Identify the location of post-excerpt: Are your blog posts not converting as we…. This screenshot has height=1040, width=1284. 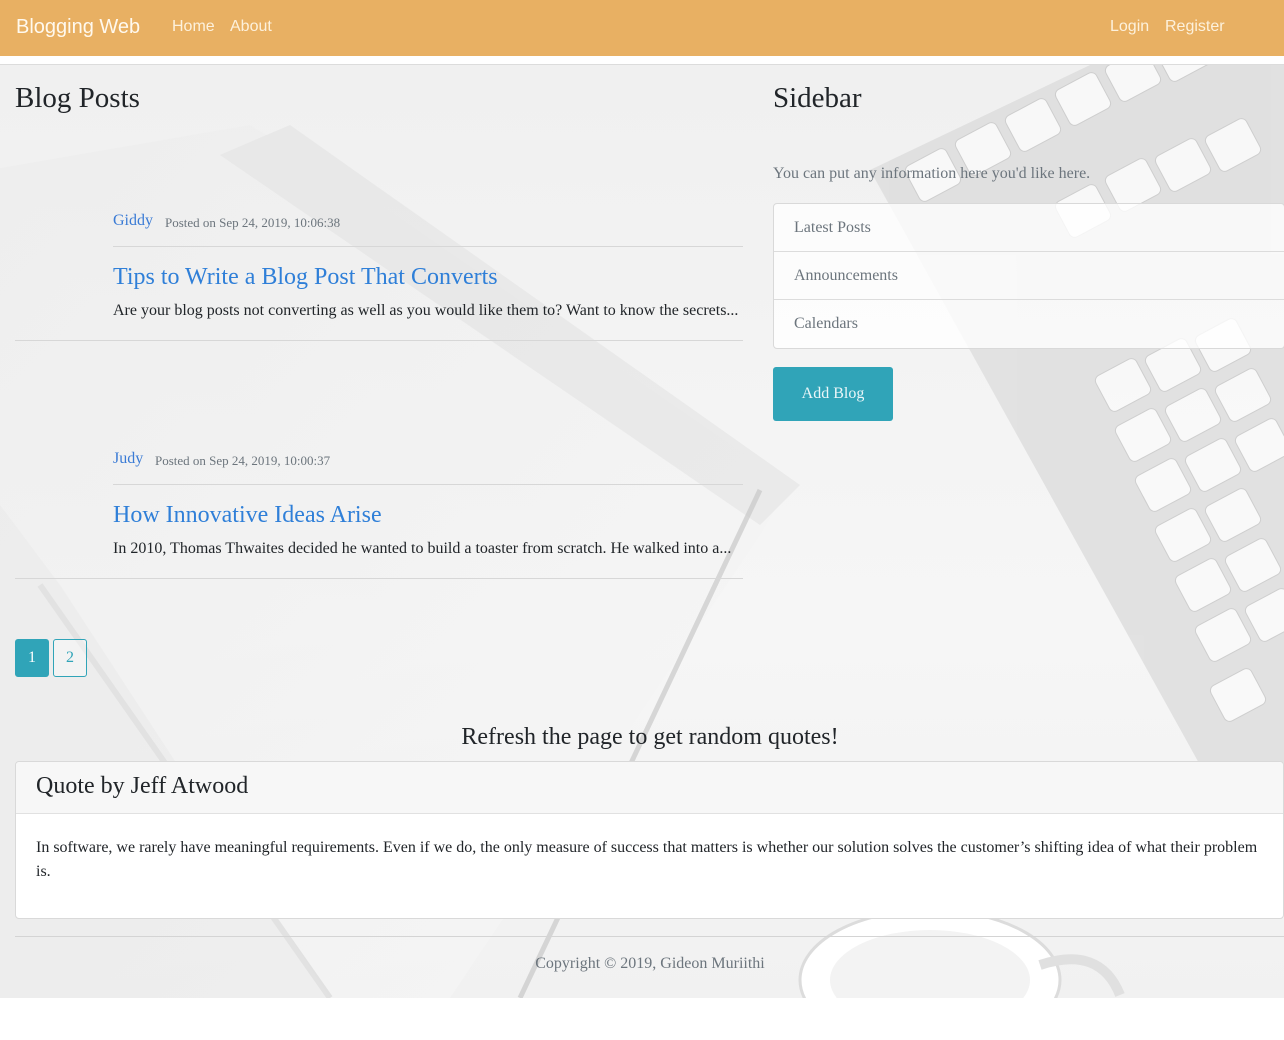
(426, 310).